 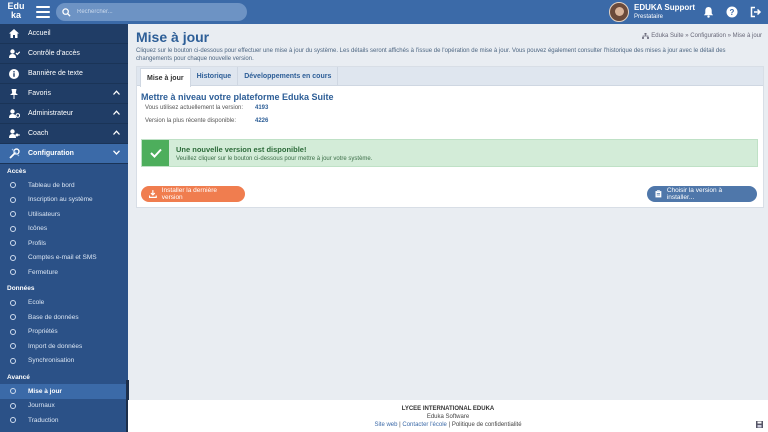 I want to click on tab-developpements: Développements en cours, so click(x=288, y=76).